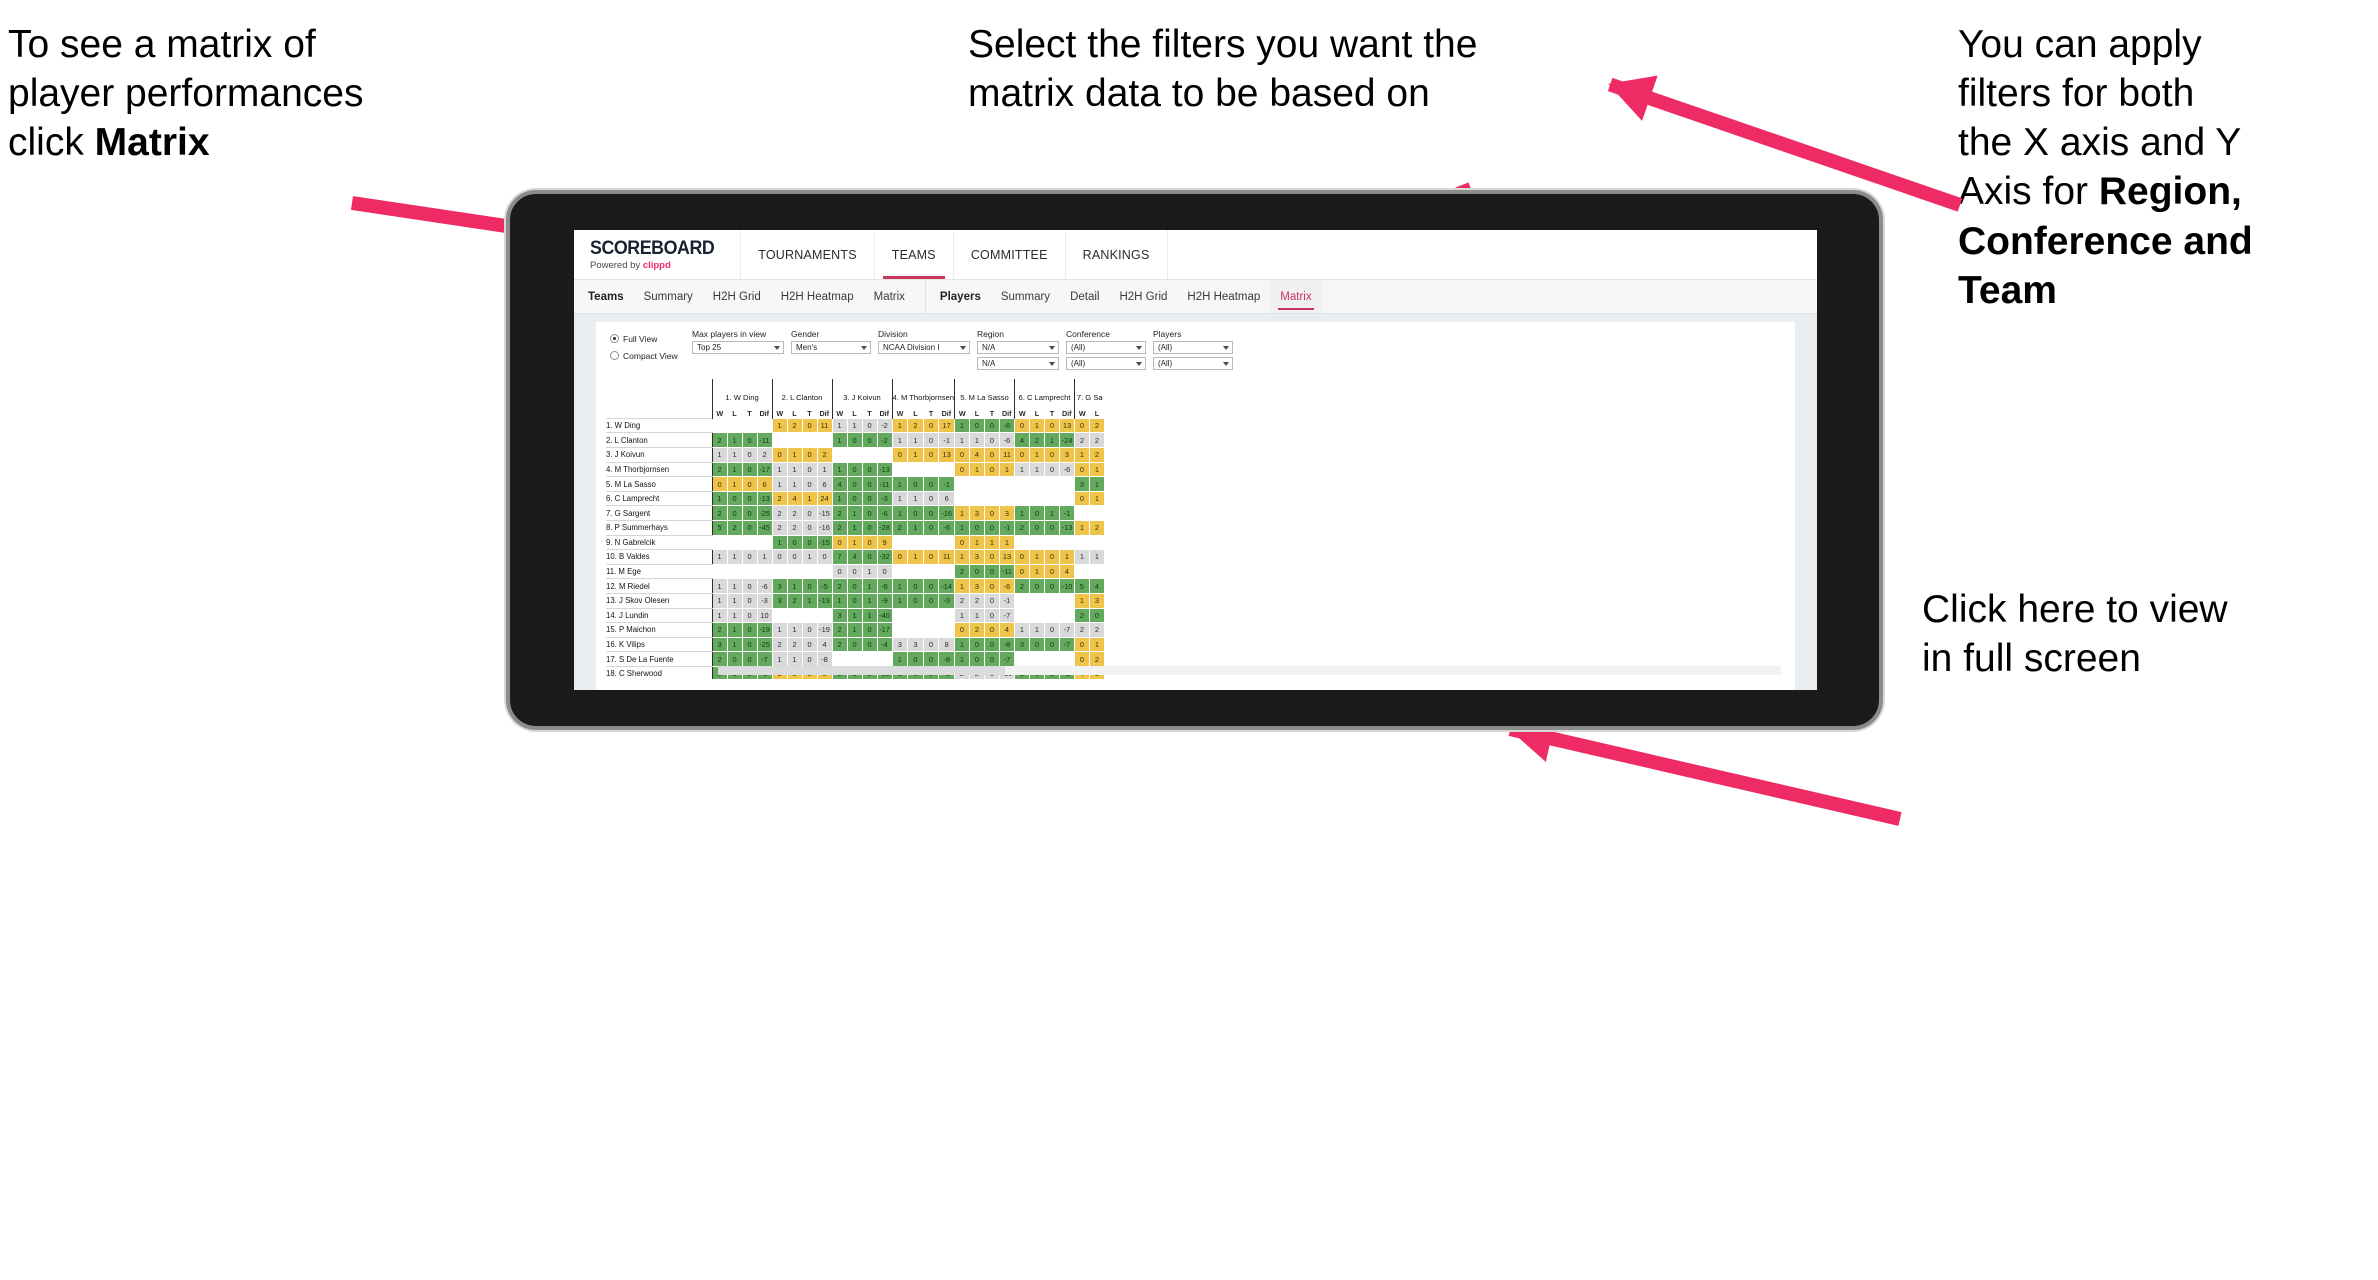  Describe the element at coordinates (658, 254) in the screenshot. I see `brand-logo: SCOREBOARD Powered by clippd` at that location.